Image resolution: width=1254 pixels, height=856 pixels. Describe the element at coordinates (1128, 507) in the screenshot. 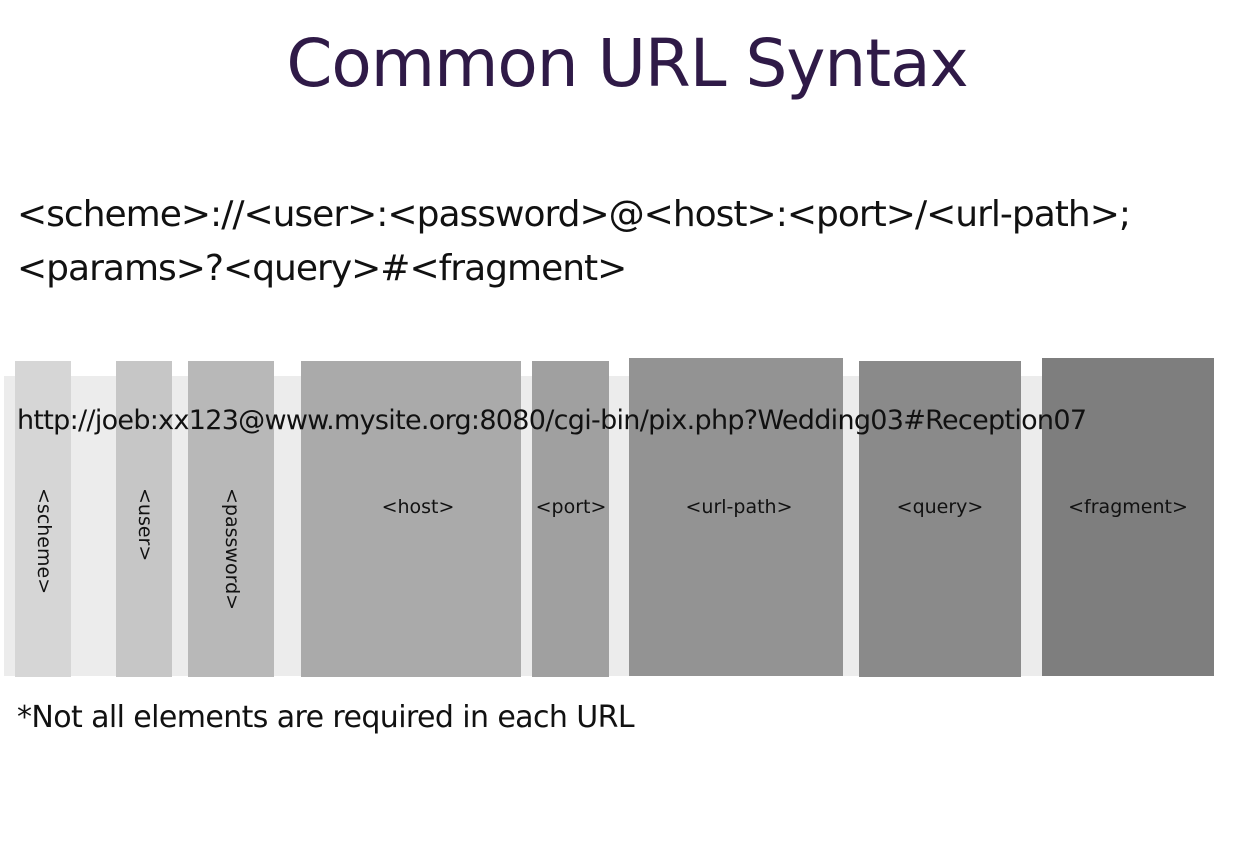

I see `label-fragment: <fragment>` at that location.